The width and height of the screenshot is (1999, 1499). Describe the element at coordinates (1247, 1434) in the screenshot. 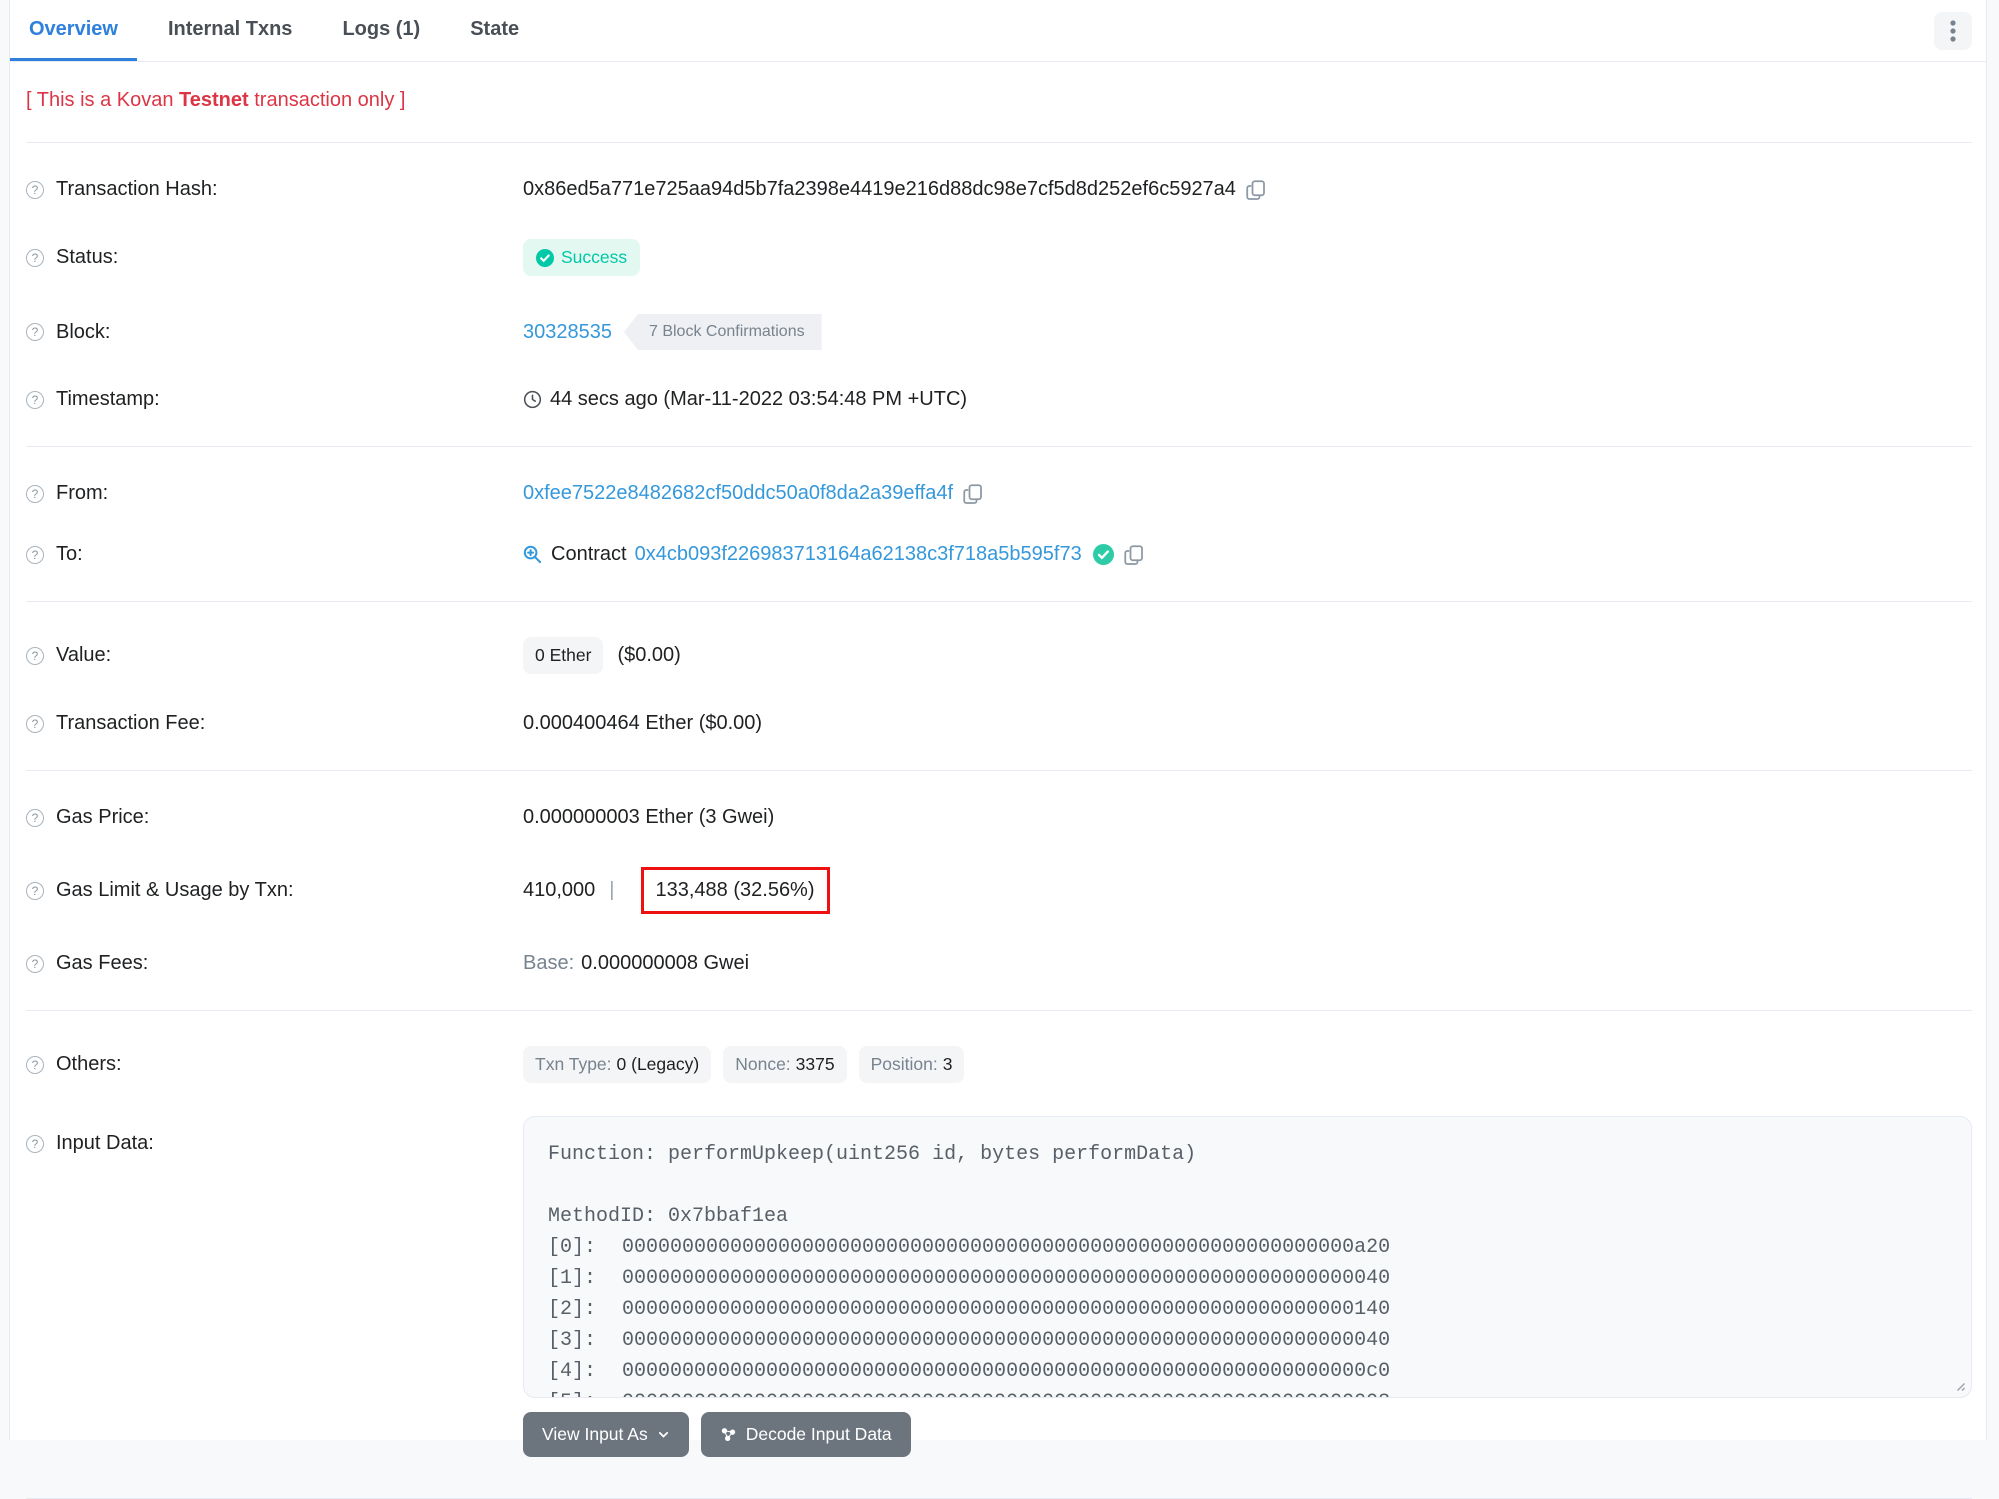

I see `input-data-actions: View Input As Decode Input Data` at that location.